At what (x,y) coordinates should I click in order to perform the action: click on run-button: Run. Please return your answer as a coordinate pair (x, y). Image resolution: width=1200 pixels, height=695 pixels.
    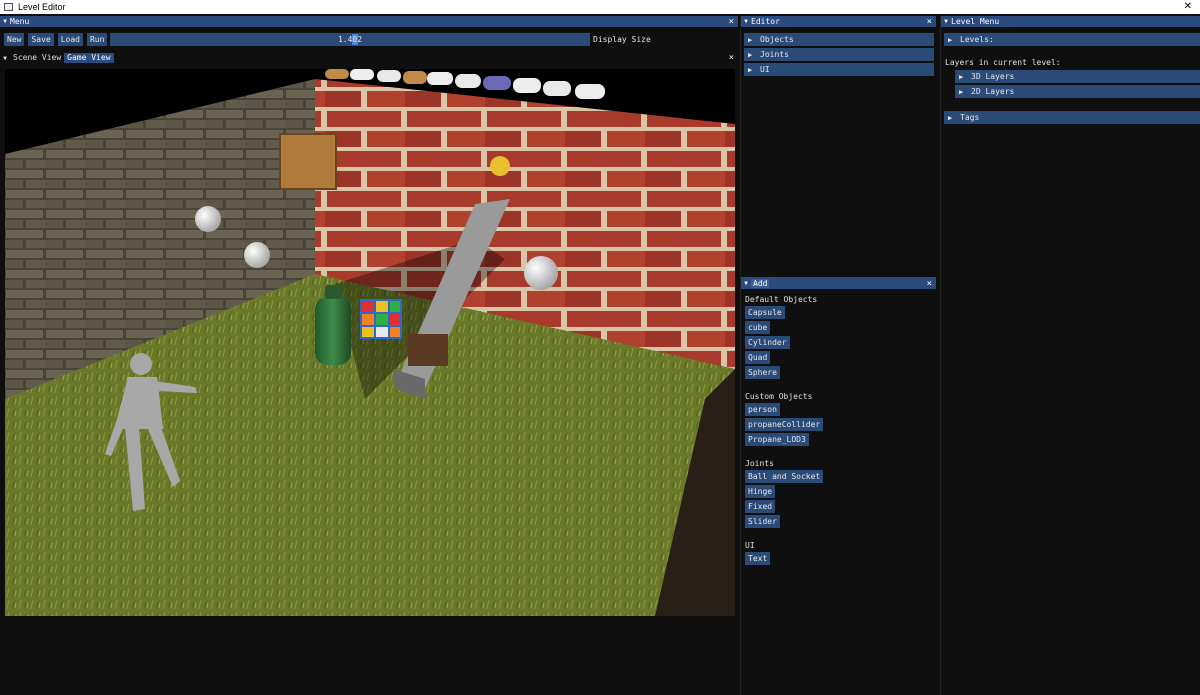
    Looking at the image, I should click on (97, 39).